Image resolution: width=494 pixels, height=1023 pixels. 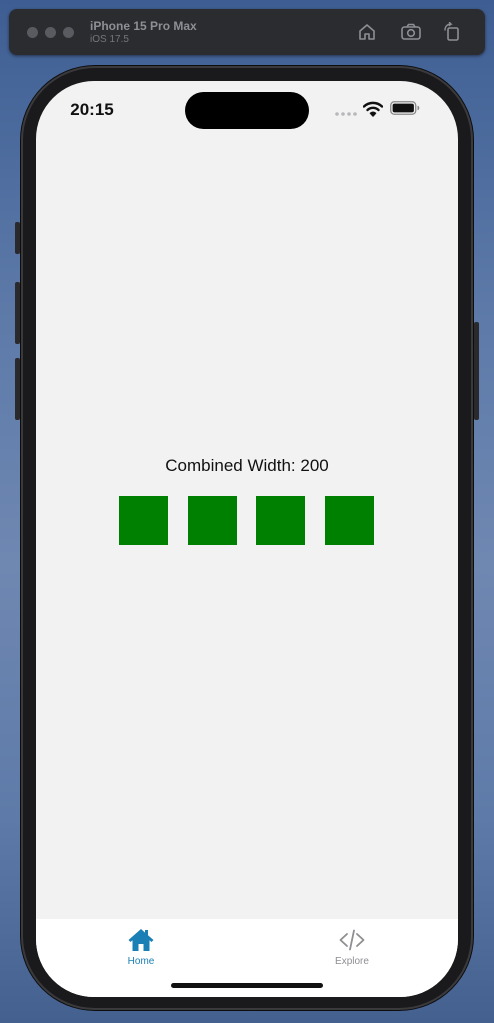 I want to click on house-icon, so click(x=141, y=940).